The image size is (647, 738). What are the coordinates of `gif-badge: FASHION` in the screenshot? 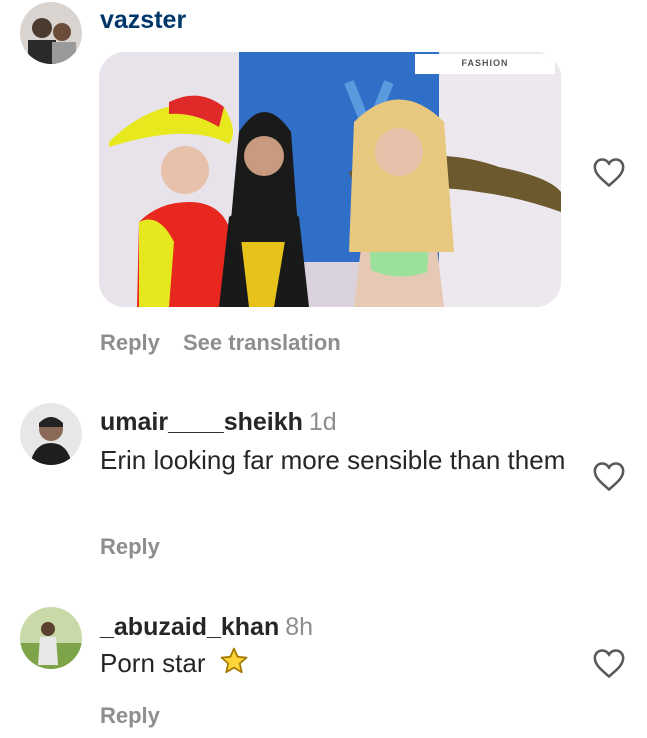 It's located at (485, 63).